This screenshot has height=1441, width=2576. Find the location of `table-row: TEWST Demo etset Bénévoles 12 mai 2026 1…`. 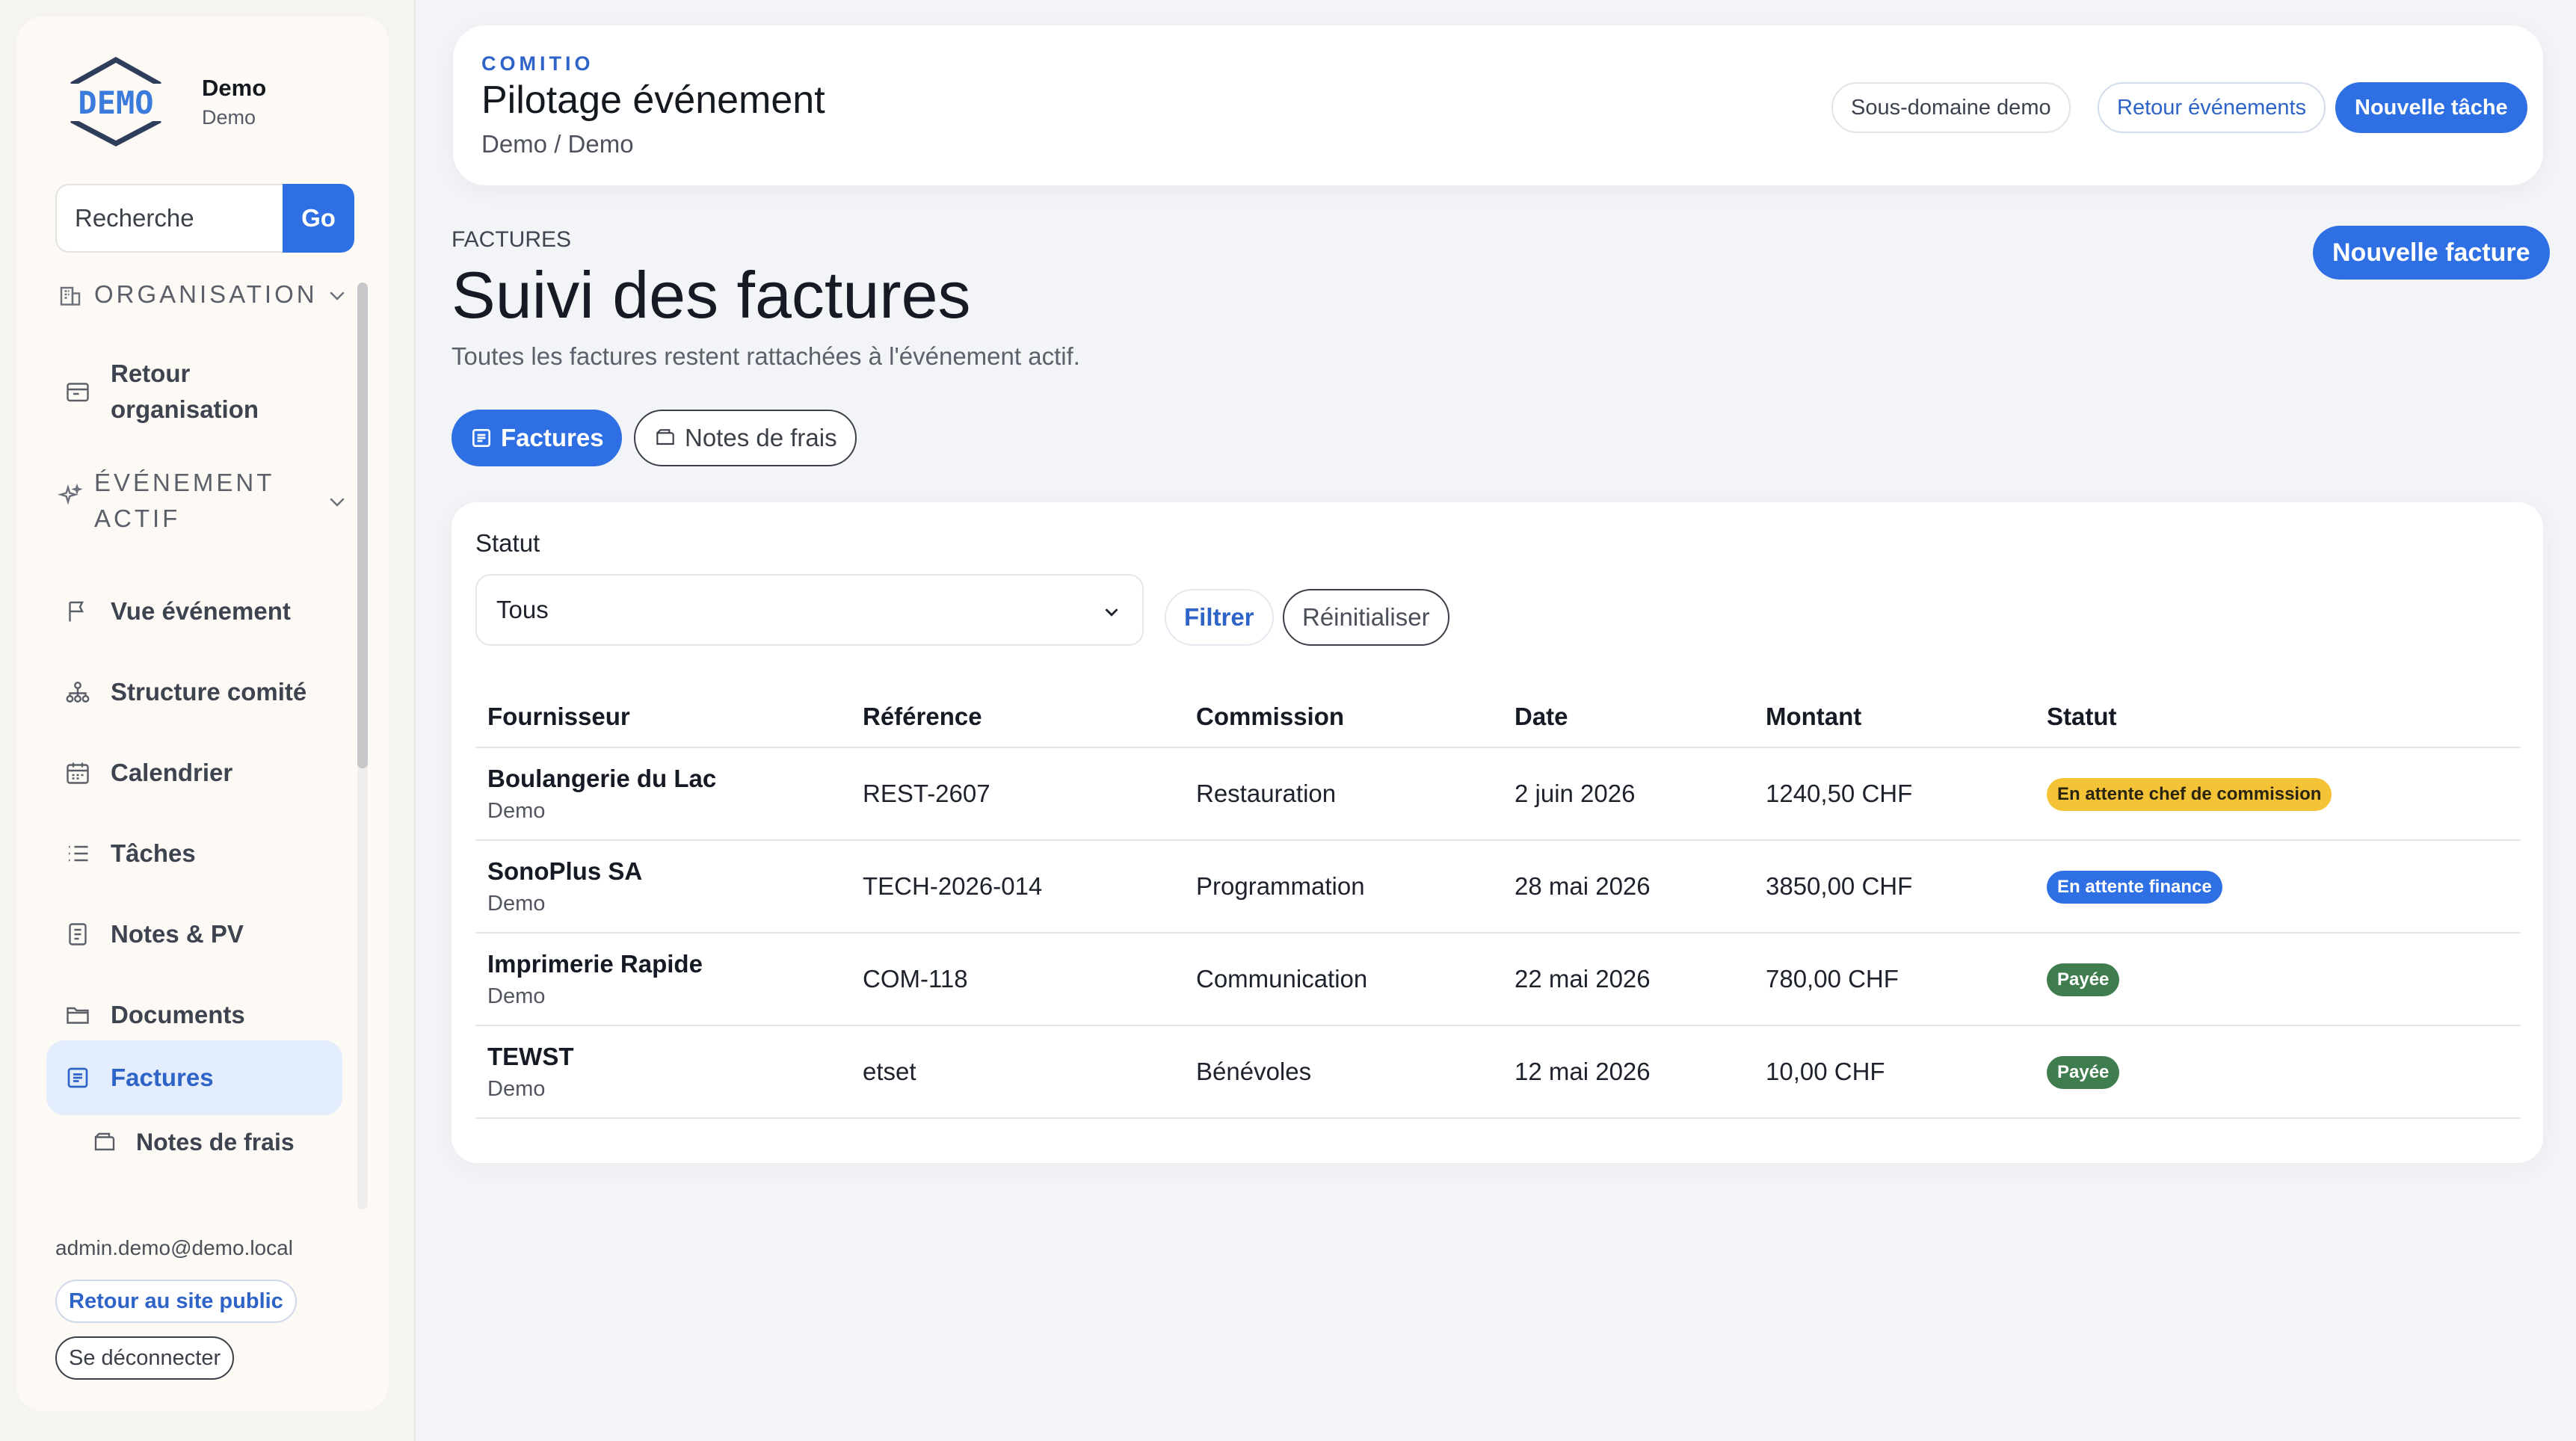

table-row: TEWST Demo etset Bénévoles 12 mai 2026 1… is located at coordinates (1498, 1072).